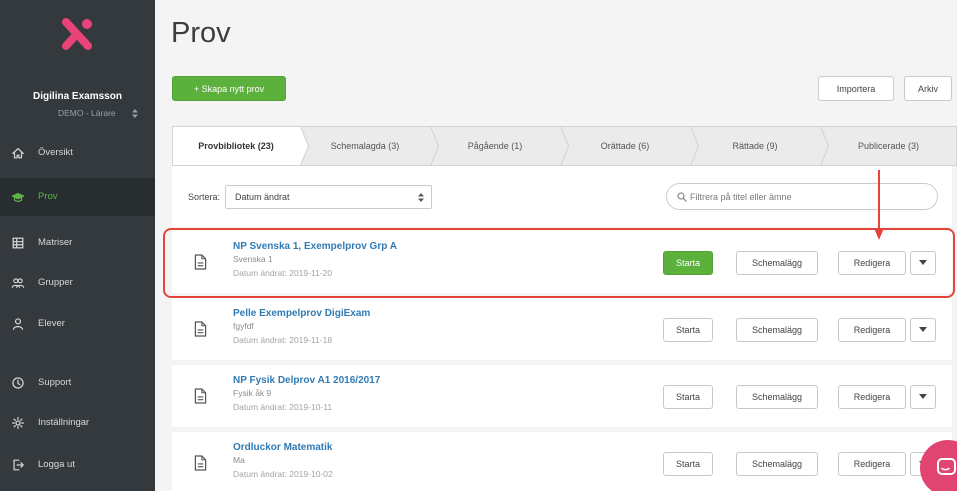 The height and width of the screenshot is (491, 957). I want to click on logout-icon, so click(18, 465).